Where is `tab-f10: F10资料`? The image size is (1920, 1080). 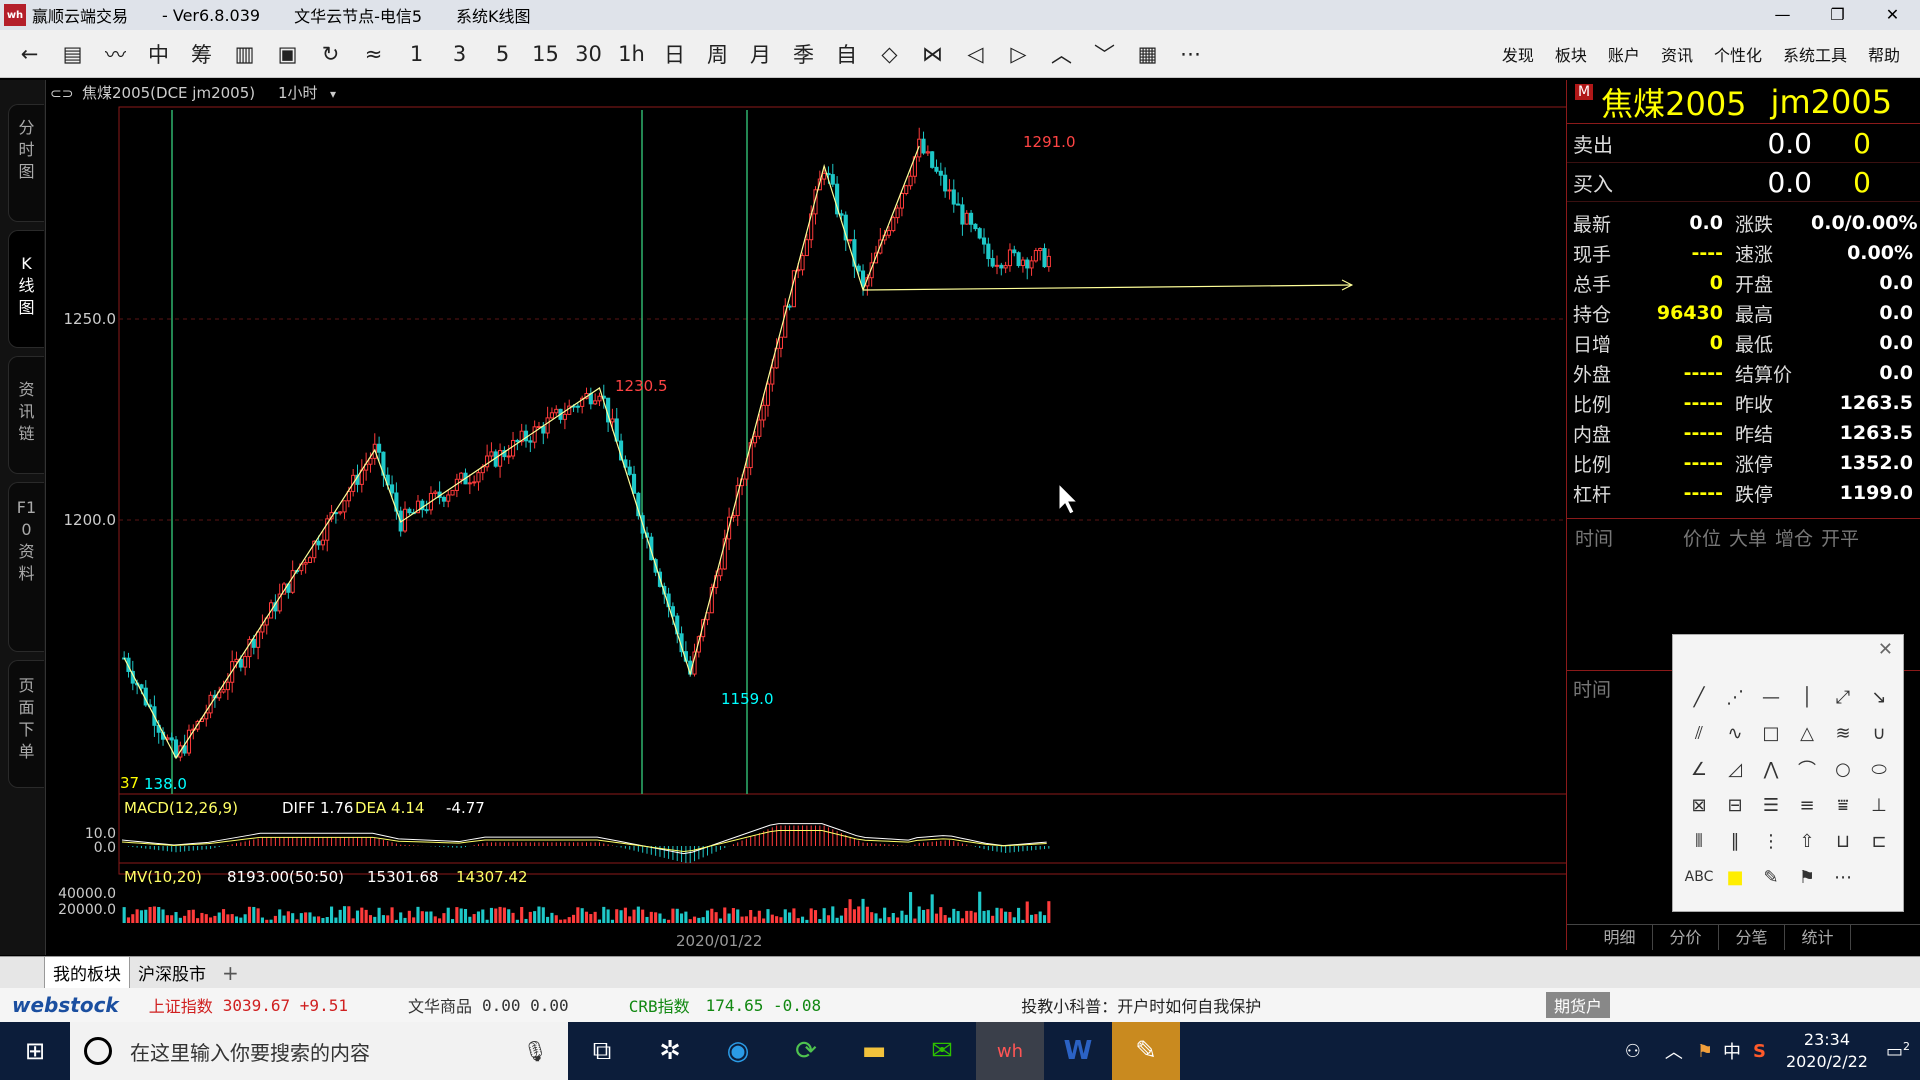 tab-f10: F10资料 is located at coordinates (26, 567).